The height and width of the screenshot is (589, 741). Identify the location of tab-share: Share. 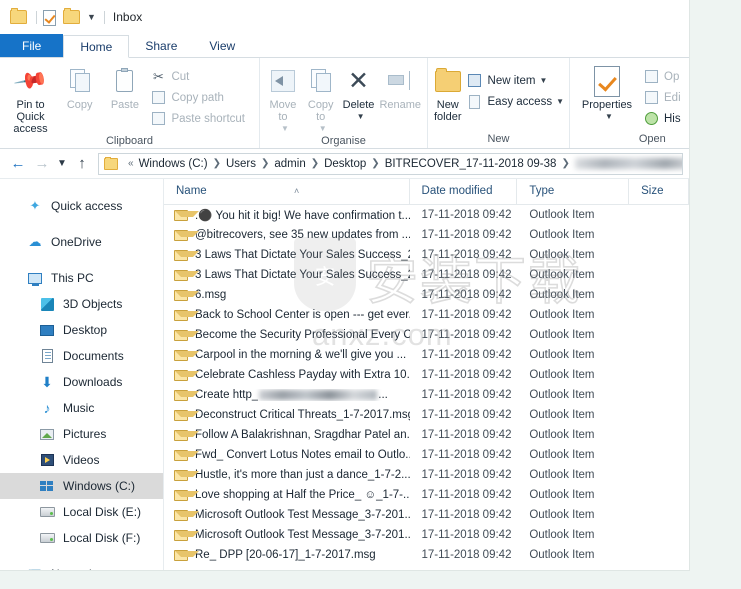
(161, 45).